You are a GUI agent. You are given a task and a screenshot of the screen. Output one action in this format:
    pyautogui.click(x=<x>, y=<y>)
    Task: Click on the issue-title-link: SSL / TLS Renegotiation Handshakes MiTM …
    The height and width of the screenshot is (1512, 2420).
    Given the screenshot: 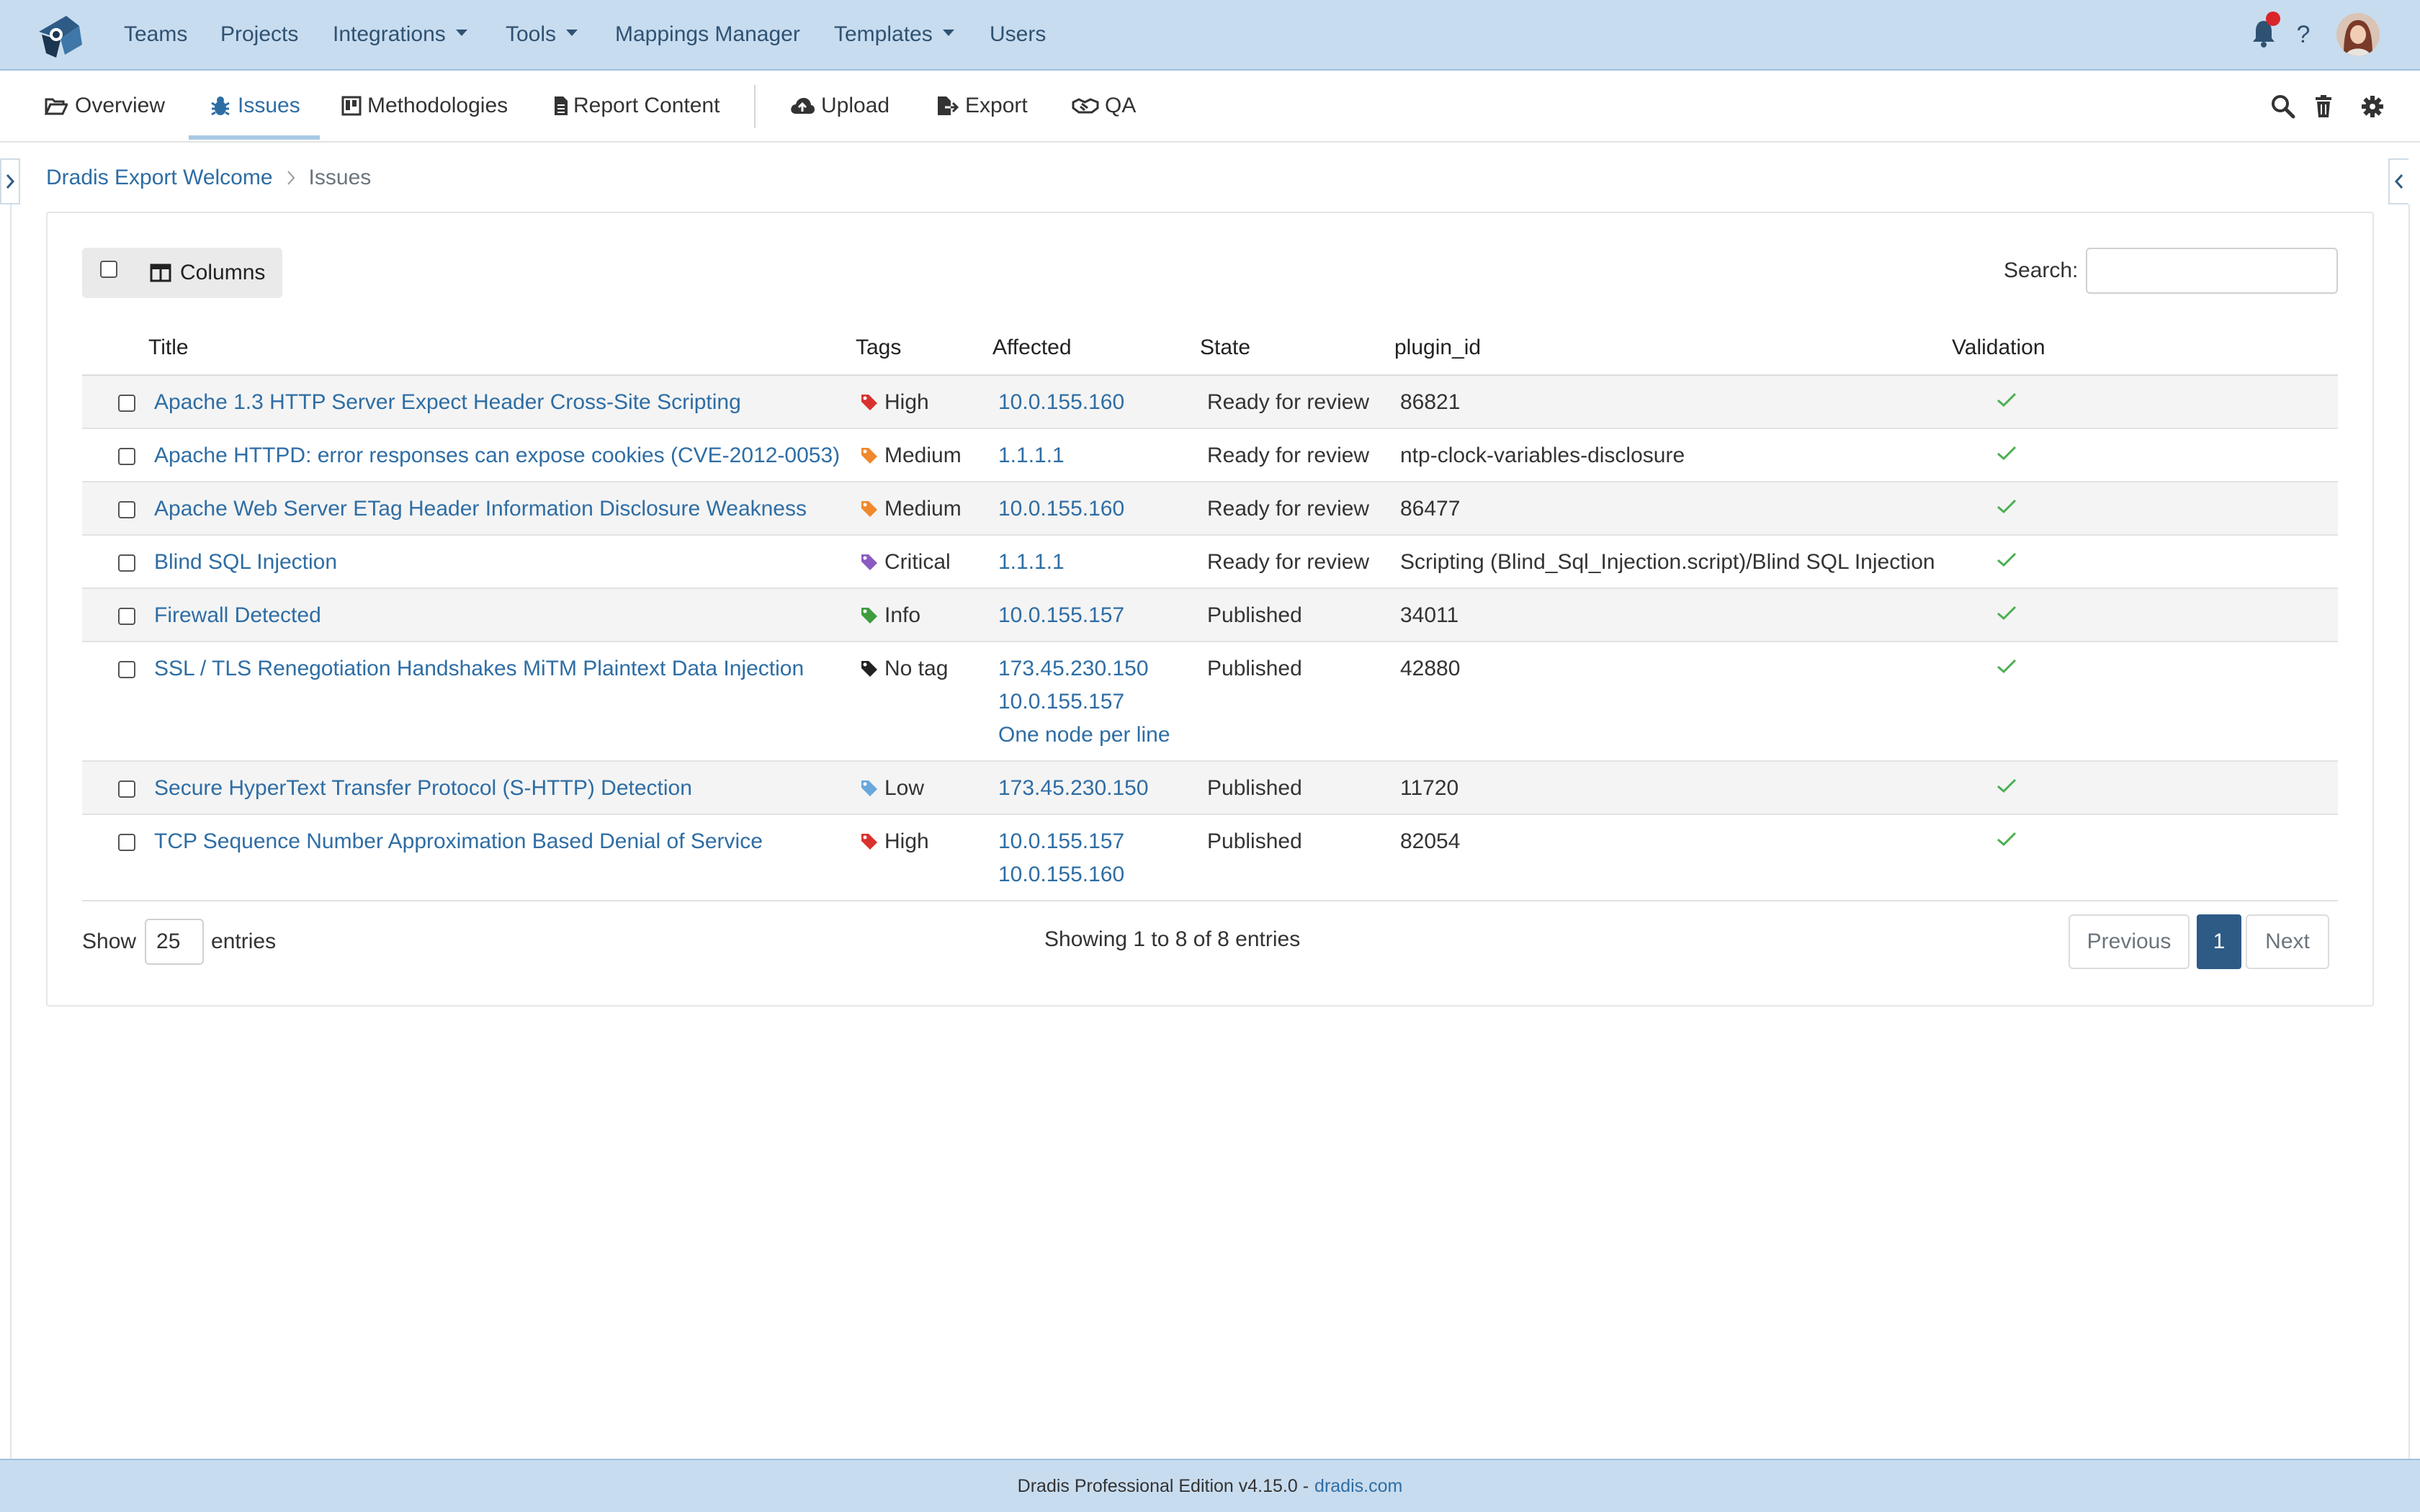 What is the action you would take?
    pyautogui.click(x=479, y=668)
    